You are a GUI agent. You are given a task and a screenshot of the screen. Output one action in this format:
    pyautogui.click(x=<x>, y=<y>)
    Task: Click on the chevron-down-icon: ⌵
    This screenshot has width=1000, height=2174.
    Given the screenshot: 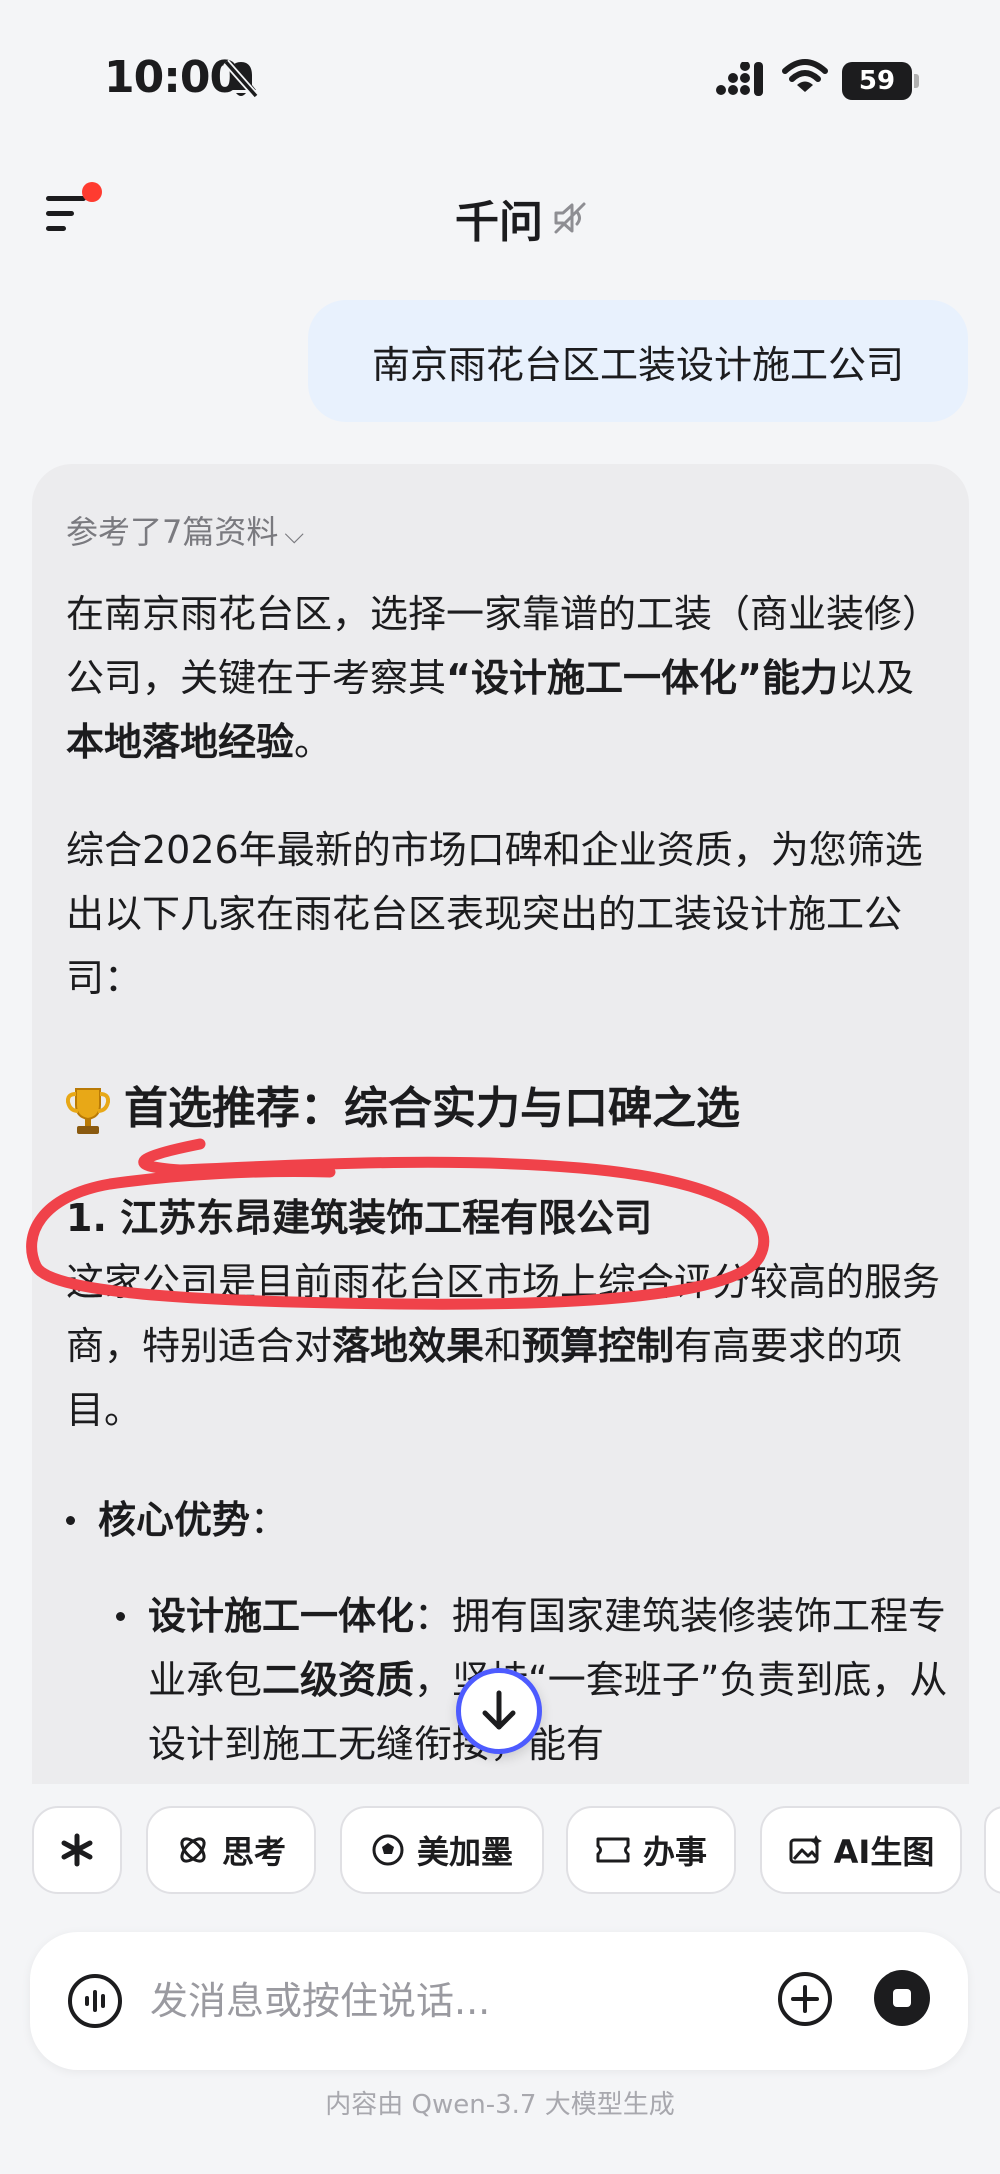 What is the action you would take?
    pyautogui.click(x=294, y=535)
    